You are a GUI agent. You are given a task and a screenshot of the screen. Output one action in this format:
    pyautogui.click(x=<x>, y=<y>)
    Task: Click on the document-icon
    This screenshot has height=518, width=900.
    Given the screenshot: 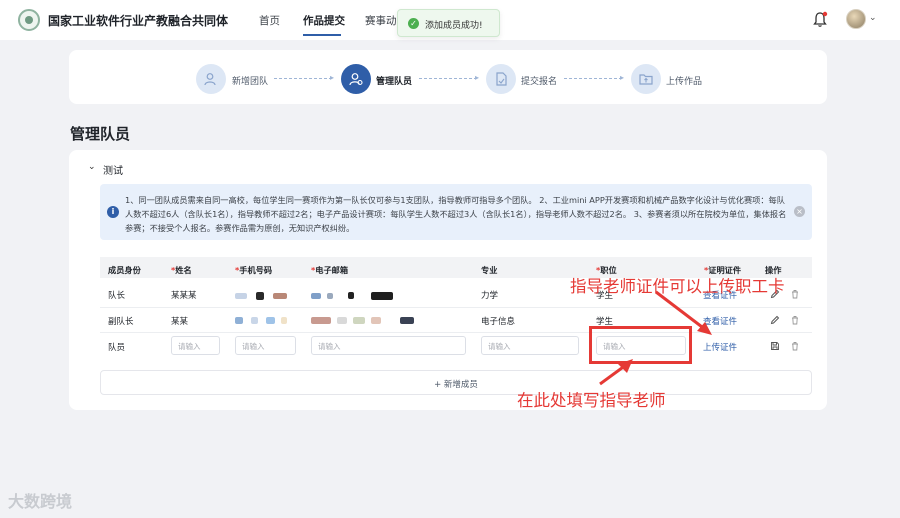 What is the action you would take?
    pyautogui.click(x=501, y=79)
    